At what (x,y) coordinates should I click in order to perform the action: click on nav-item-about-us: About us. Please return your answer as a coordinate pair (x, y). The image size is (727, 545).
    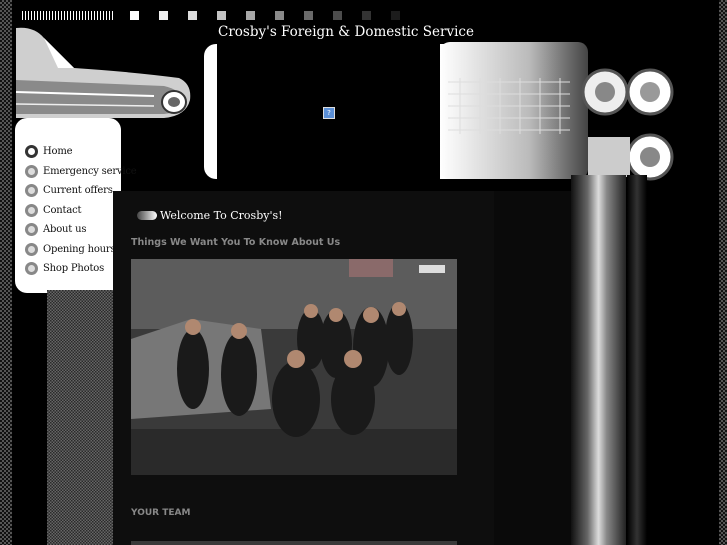
    Looking at the image, I should click on (55, 229).